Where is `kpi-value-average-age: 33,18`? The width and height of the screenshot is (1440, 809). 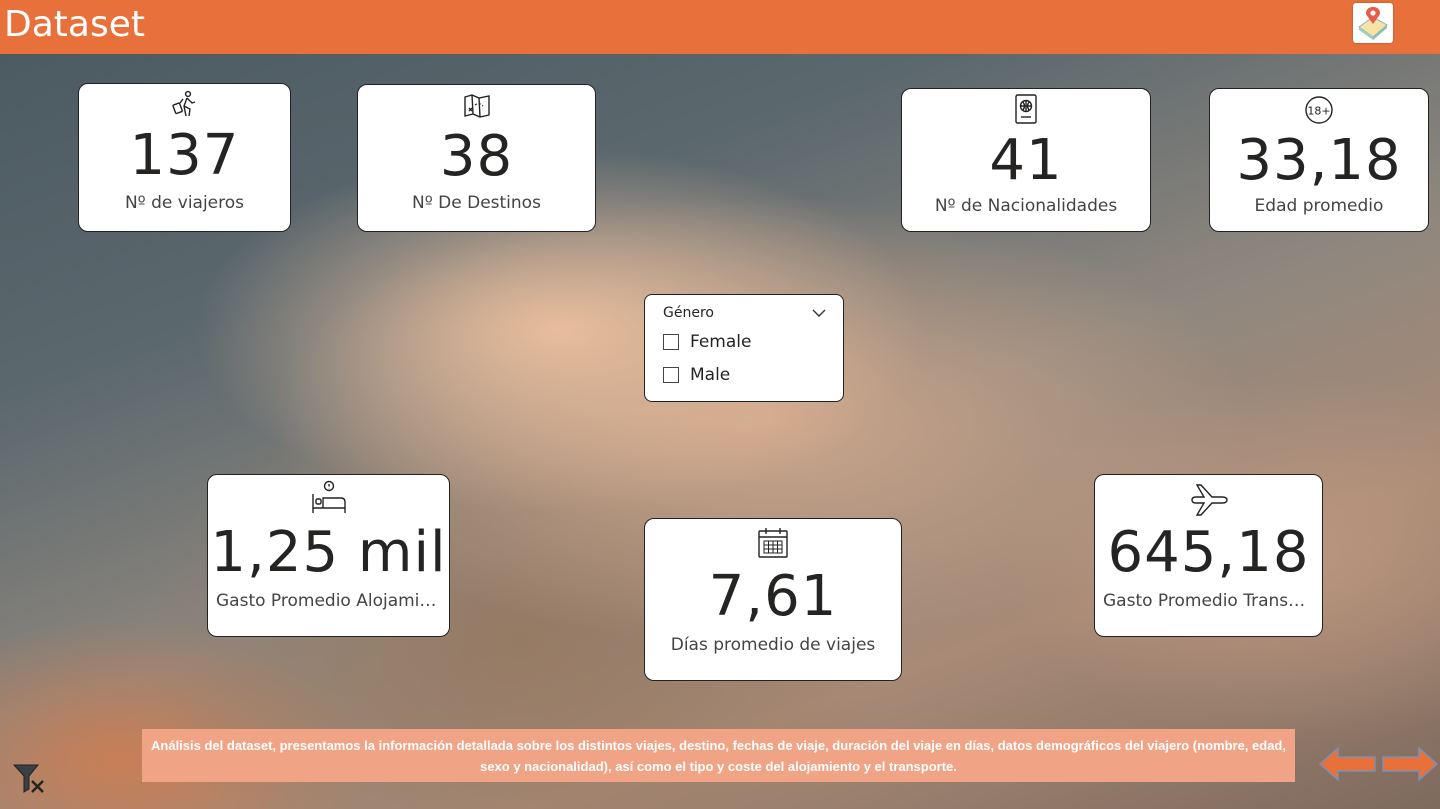 kpi-value-average-age: 33,18 is located at coordinates (1319, 160).